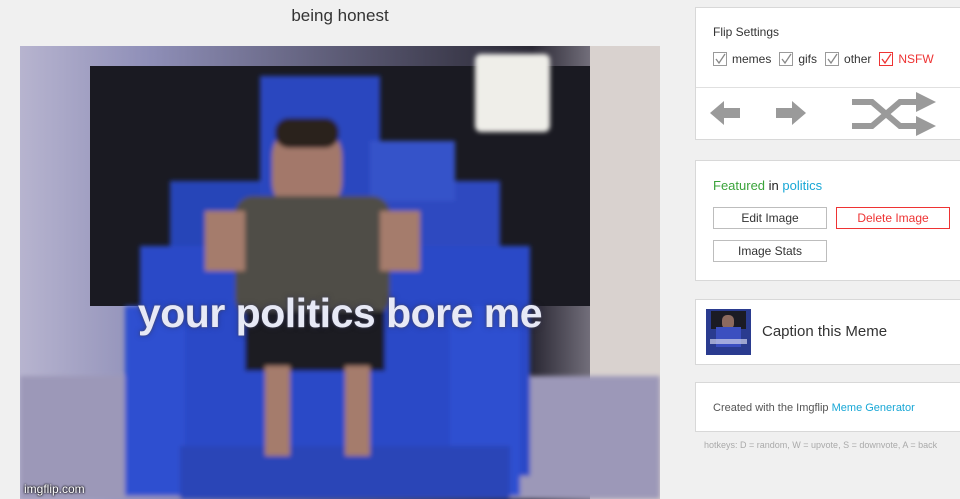 The image size is (960, 499). Describe the element at coordinates (54, 489) in the screenshot. I see `imgflip-watermark: imgflip.com` at that location.